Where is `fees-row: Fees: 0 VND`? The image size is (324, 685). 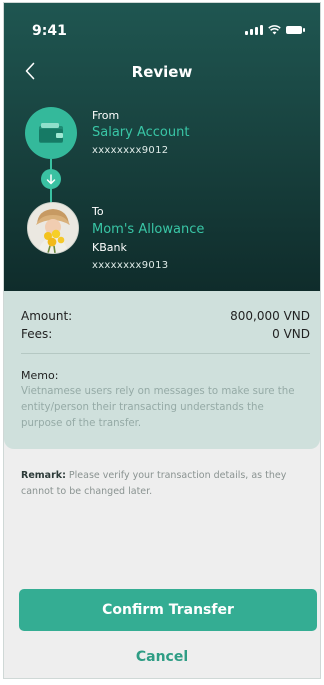
fees-row: Fees: 0 VND is located at coordinates (165, 334).